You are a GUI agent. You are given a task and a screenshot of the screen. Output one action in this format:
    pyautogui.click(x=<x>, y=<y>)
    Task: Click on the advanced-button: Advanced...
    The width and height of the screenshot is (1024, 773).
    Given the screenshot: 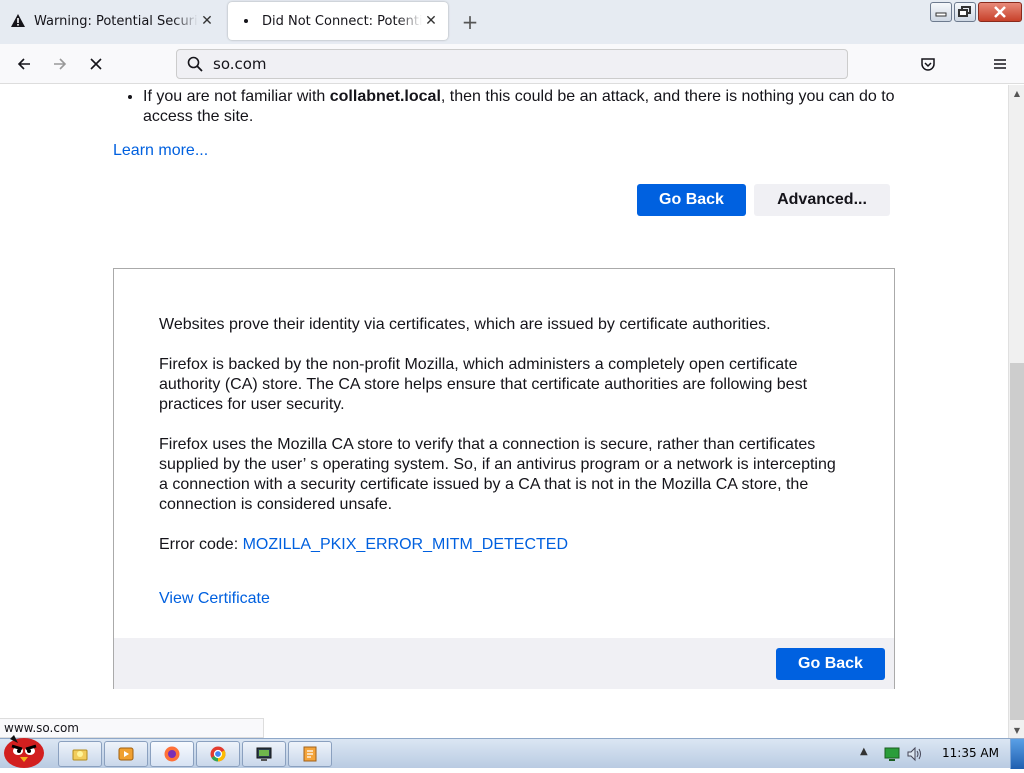 What is the action you would take?
    pyautogui.click(x=822, y=200)
    